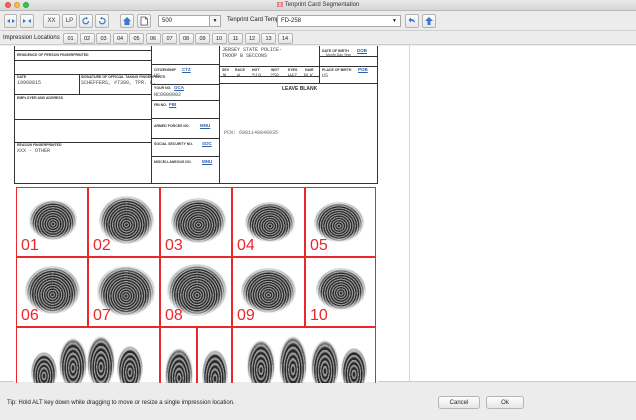 This screenshot has width=636, height=420. Describe the element at coordinates (136, 38) in the screenshot. I see `location-button-05: 05` at that location.